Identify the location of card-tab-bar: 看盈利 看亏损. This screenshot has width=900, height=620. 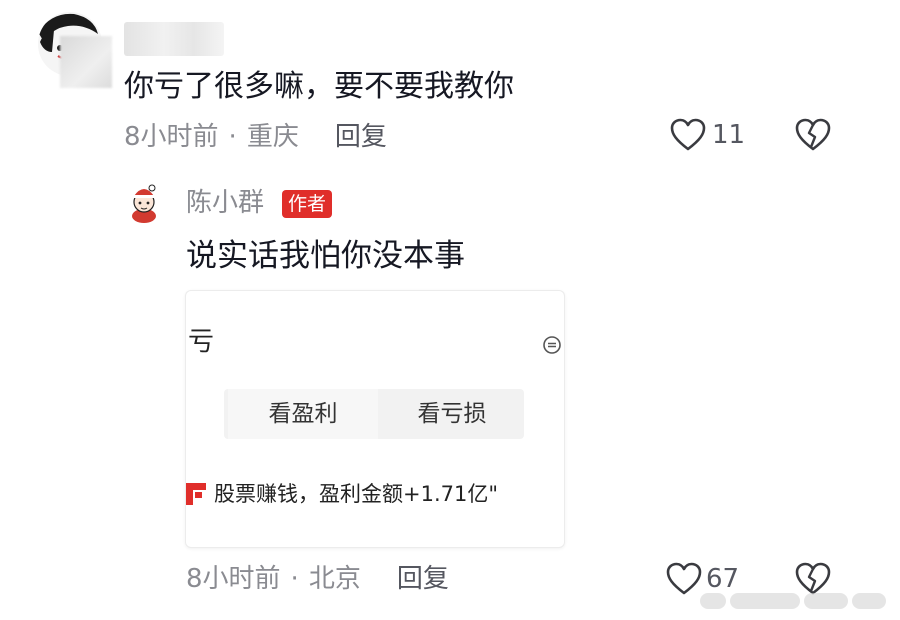
(374, 414).